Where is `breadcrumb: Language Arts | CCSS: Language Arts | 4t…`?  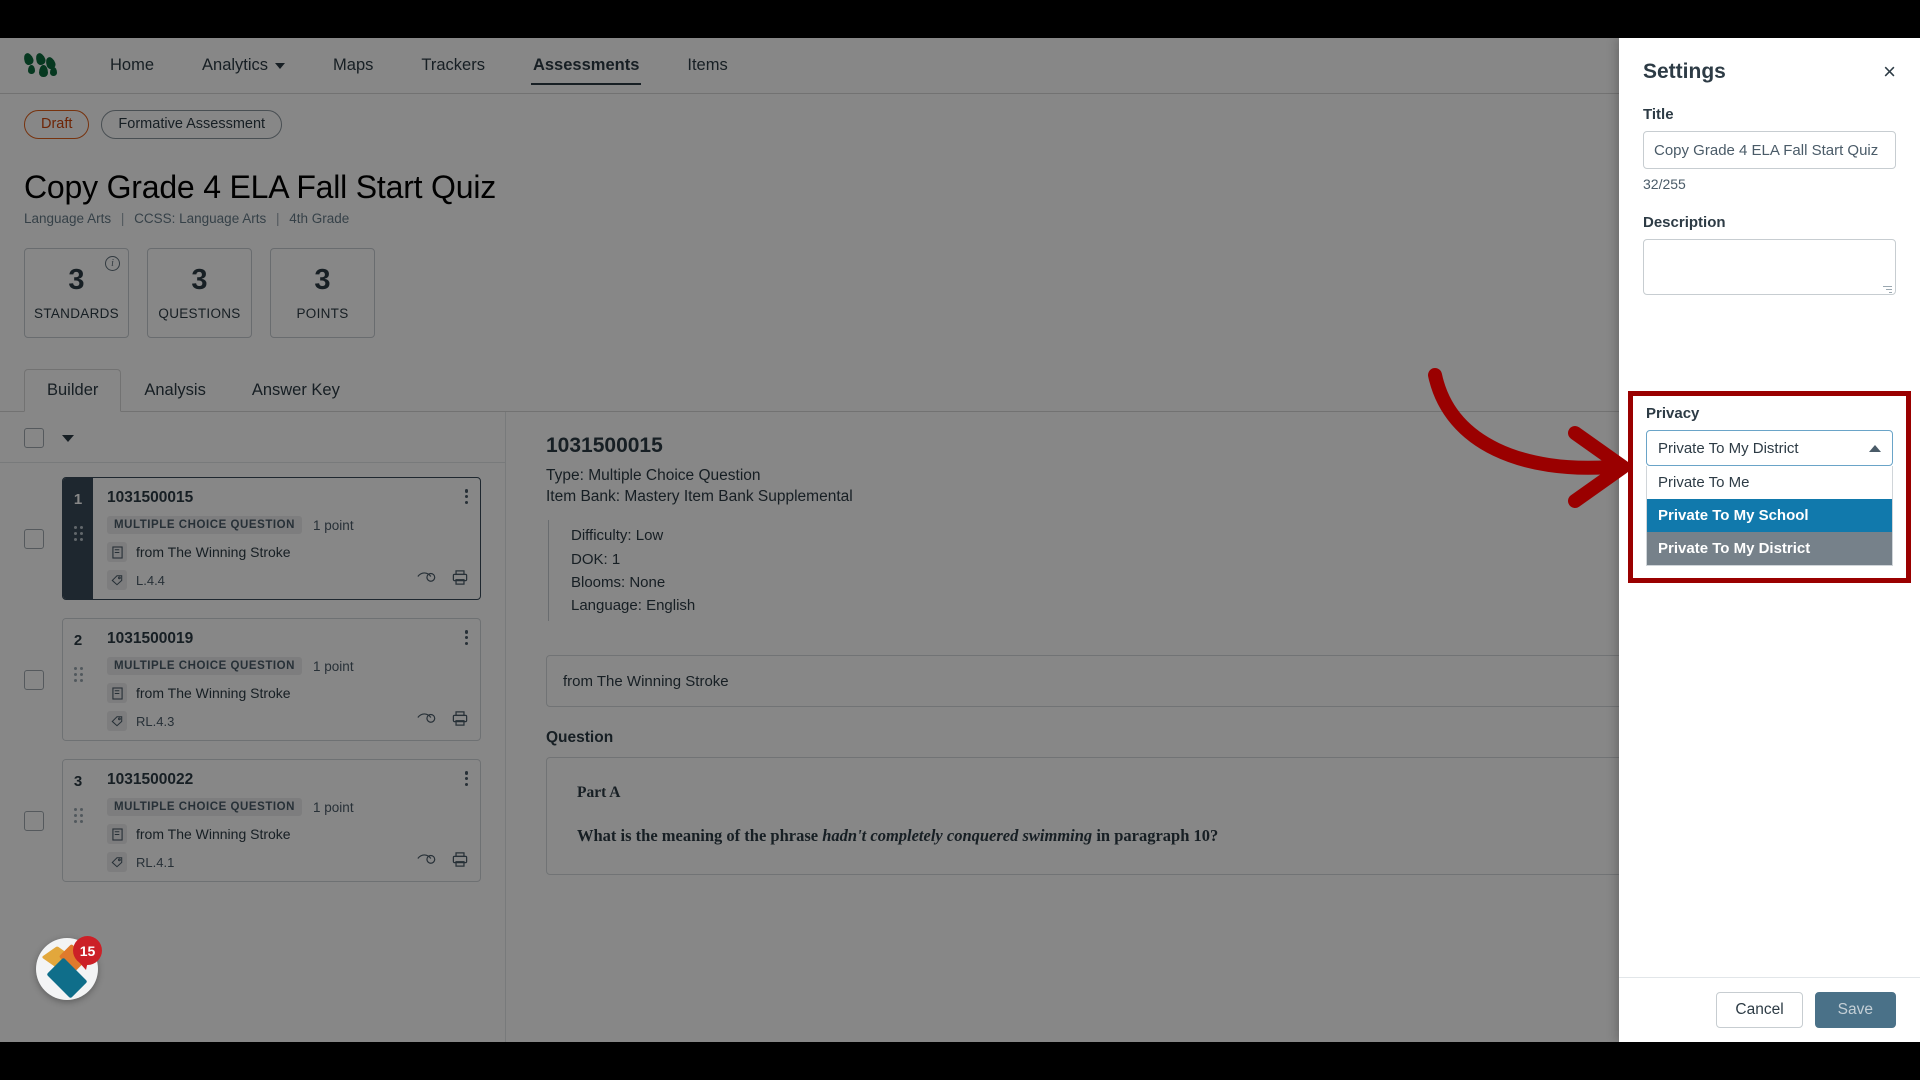 breadcrumb: Language Arts | CCSS: Language Arts | 4t… is located at coordinates (960, 218).